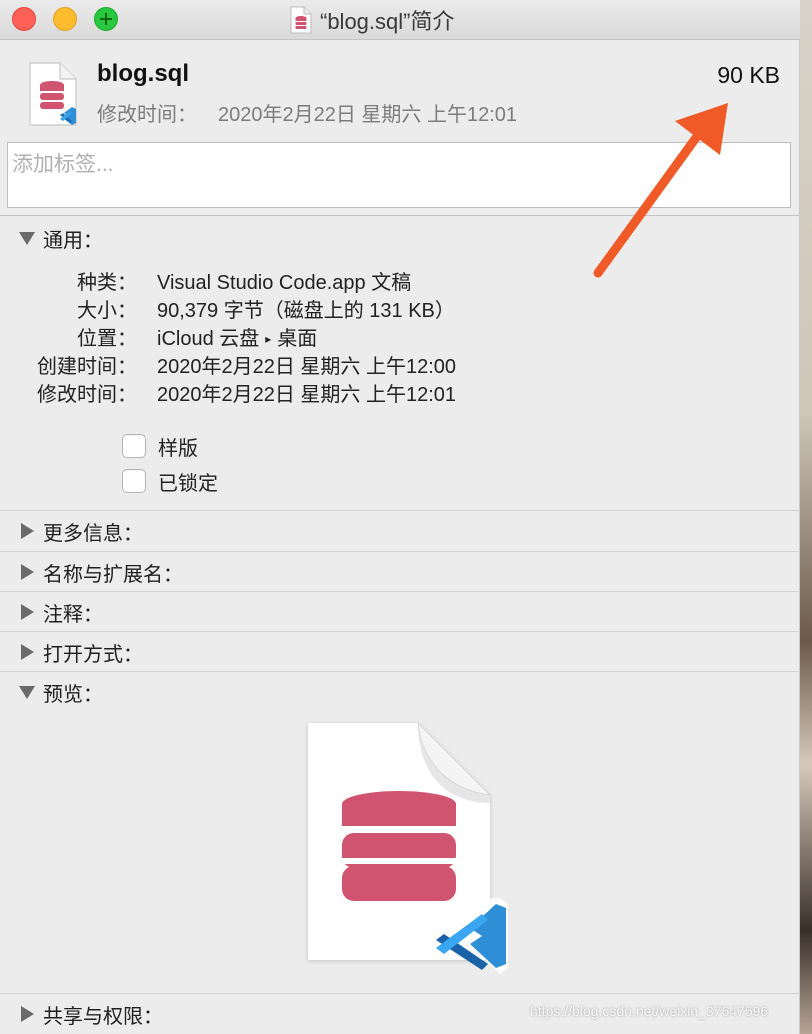 This screenshot has height=1034, width=812. I want to click on section-name-ext-label: 名称与扩展名：, so click(113, 574).